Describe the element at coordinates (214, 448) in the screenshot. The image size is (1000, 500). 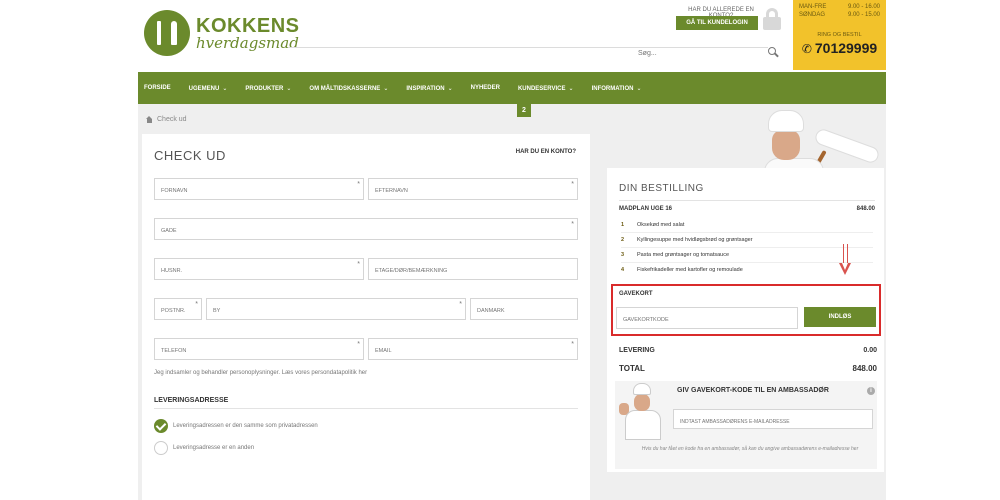
I see `delivery-other-label: Leveringsadresse er en anden` at that location.